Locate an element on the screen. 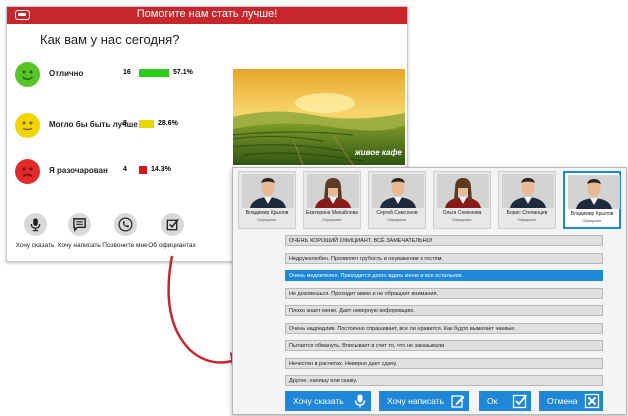 This screenshot has width=628, height=416. phone-icon is located at coordinates (125, 224).